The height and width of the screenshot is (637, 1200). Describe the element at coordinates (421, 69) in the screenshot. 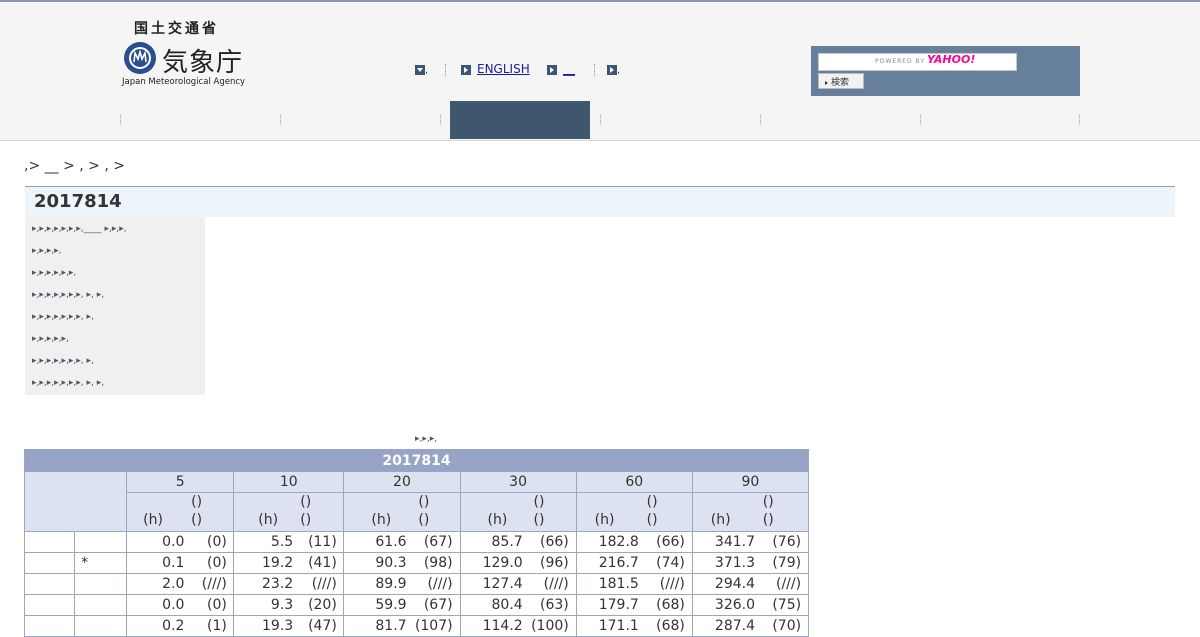

I see `header-link-1: ,` at that location.